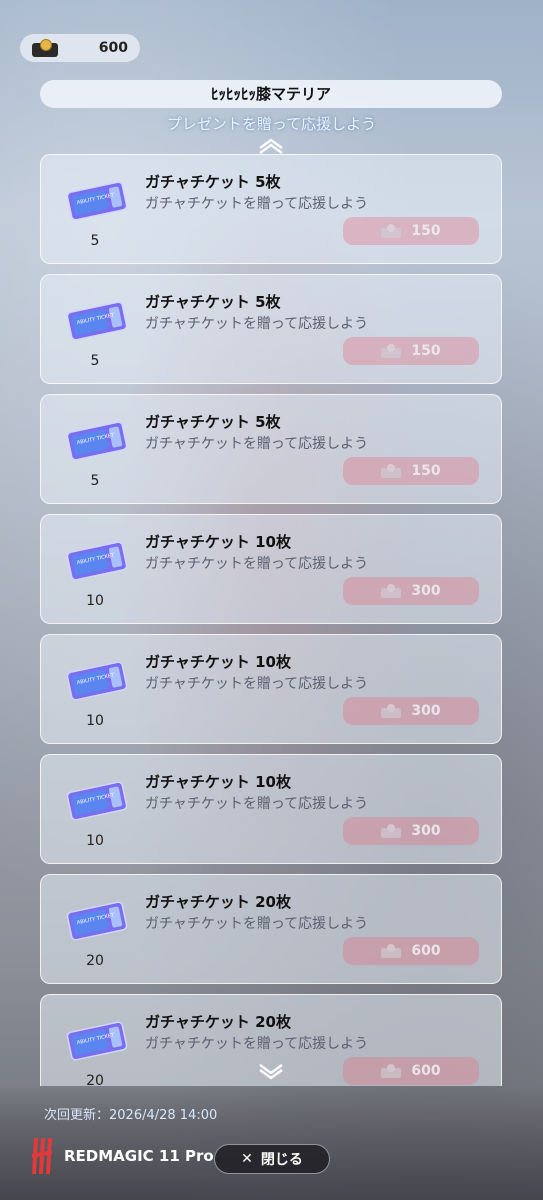  Describe the element at coordinates (271, 124) in the screenshot. I see `page-subtitle: プレゼントを贈って応援しよう` at that location.